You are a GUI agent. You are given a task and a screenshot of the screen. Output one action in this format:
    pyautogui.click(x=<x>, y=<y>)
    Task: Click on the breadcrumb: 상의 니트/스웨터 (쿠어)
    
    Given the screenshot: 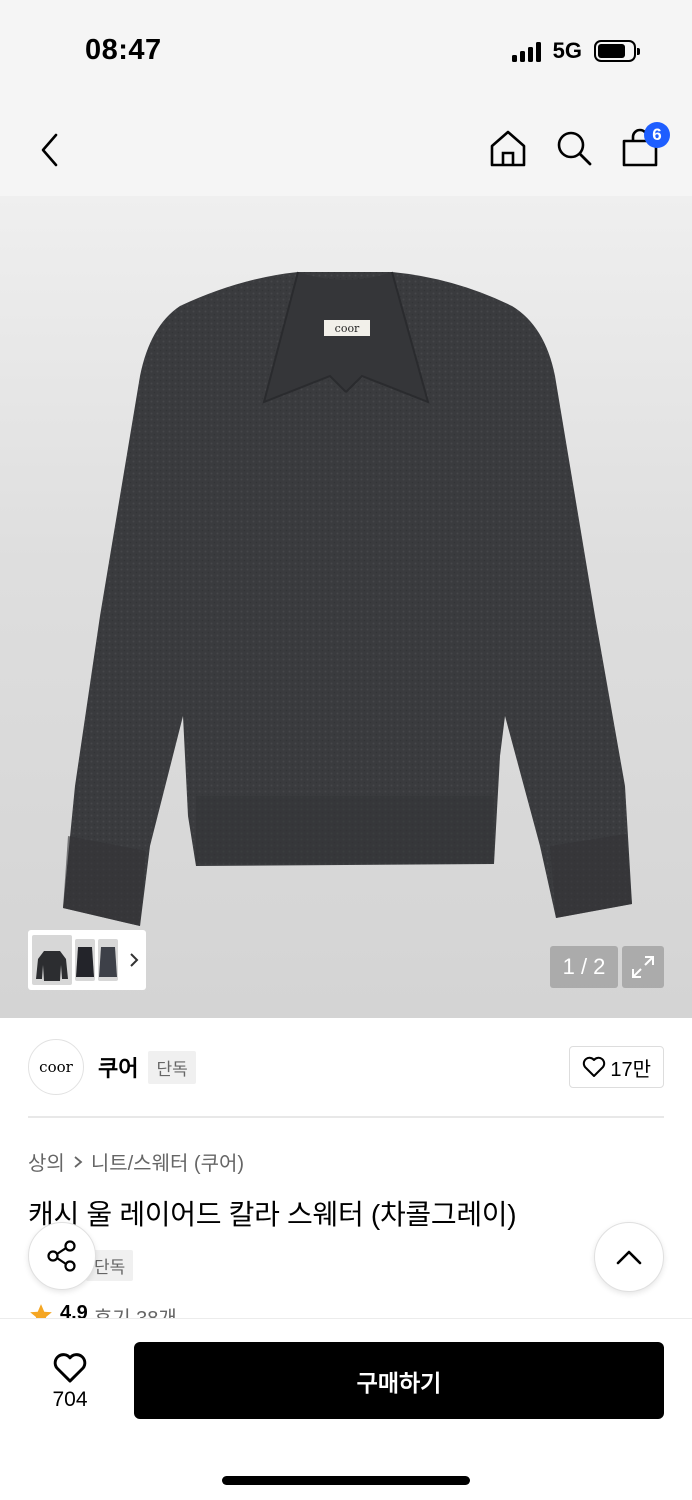 What is the action you would take?
    pyautogui.click(x=136, y=1161)
    